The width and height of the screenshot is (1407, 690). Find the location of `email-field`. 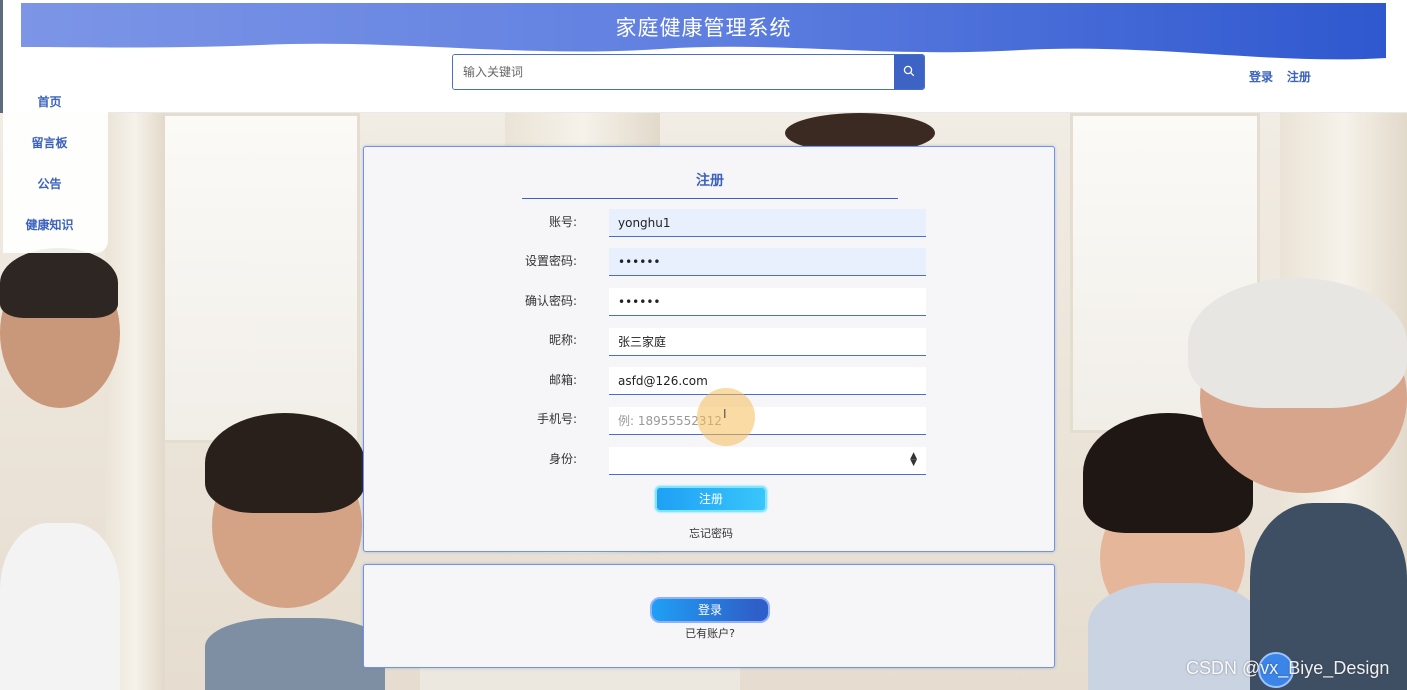

email-field is located at coordinates (767, 381).